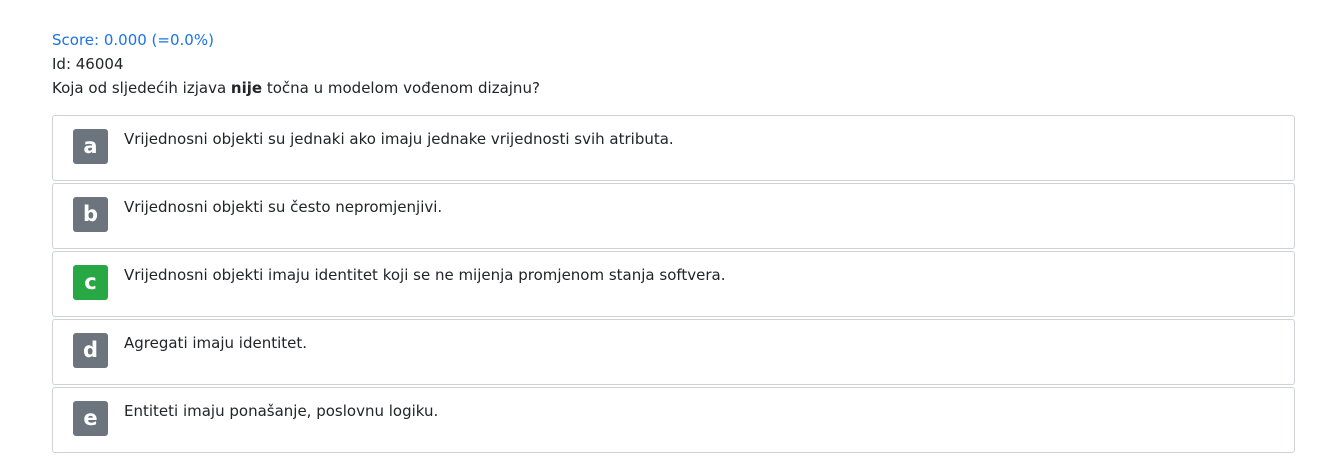 This screenshot has height=467, width=1342. Describe the element at coordinates (90, 282) in the screenshot. I see `answer-letter-badge-correct: c` at that location.